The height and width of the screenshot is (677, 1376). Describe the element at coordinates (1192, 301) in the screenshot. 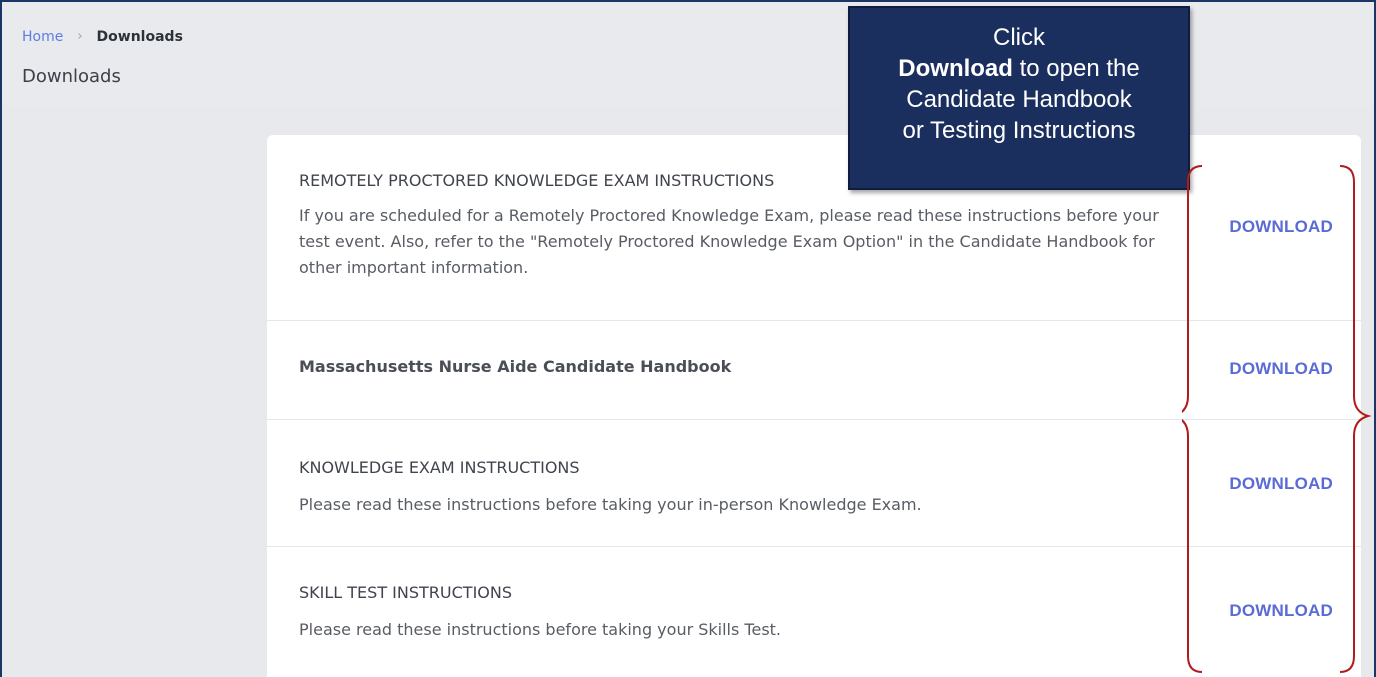

I see `left-brace-upper` at that location.